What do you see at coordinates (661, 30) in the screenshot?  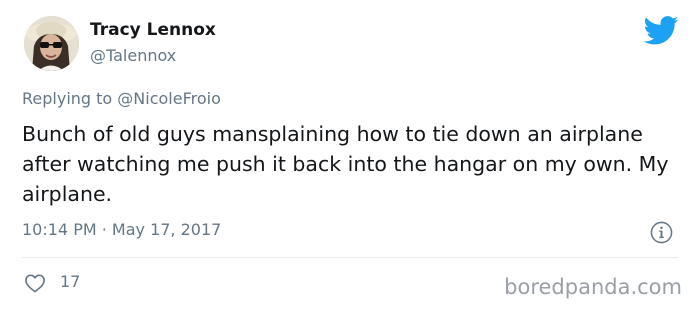 I see `twitter-bird-icon` at bounding box center [661, 30].